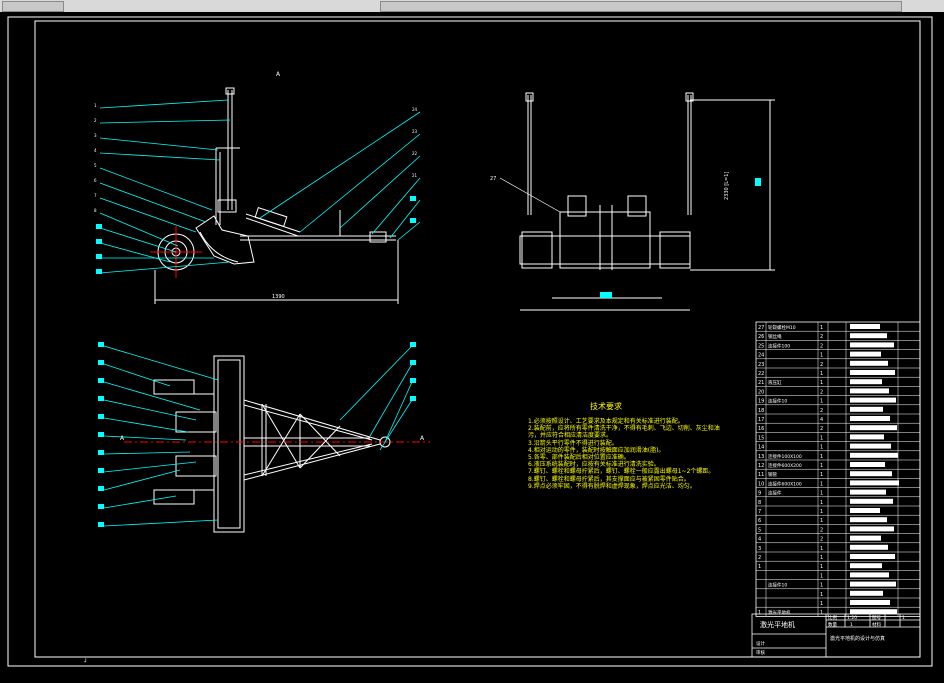  Describe the element at coordinates (857, 638) in the screenshot. I see `design-note: 激光平地机的设计与仿真` at that location.